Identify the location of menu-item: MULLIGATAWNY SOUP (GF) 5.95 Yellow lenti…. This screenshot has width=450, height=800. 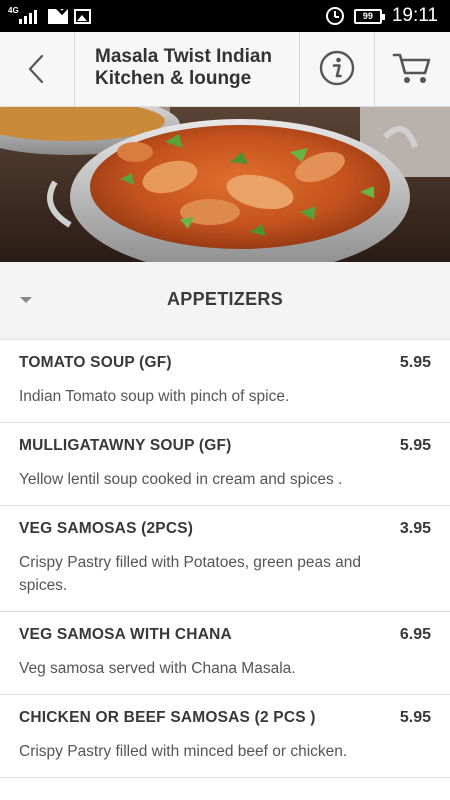
(225, 464).